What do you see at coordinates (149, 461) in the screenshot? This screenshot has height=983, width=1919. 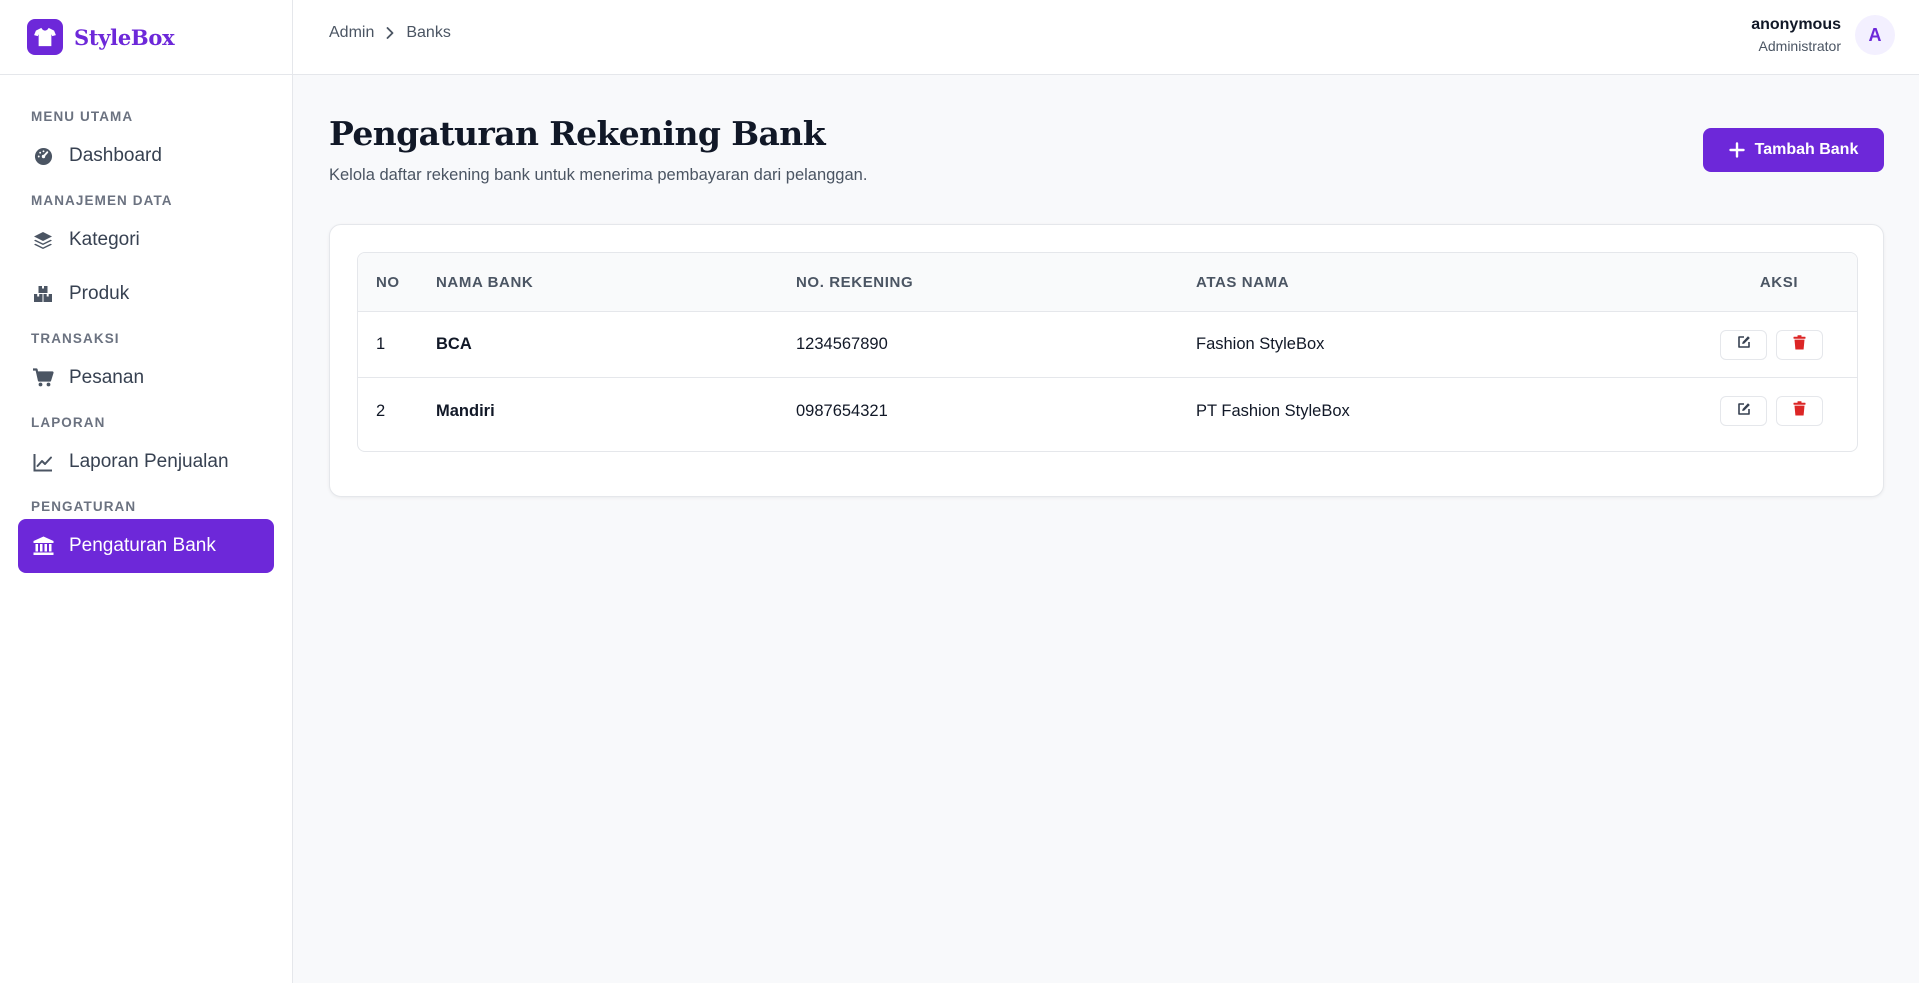 I see `sidebar-item-label: Laporan Penjualan` at bounding box center [149, 461].